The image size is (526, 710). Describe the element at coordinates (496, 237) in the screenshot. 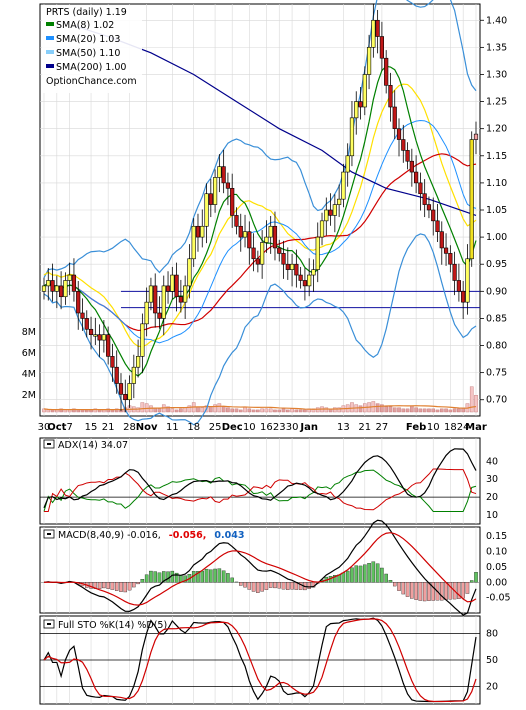

I see `price-tick-label: 1.00` at that location.